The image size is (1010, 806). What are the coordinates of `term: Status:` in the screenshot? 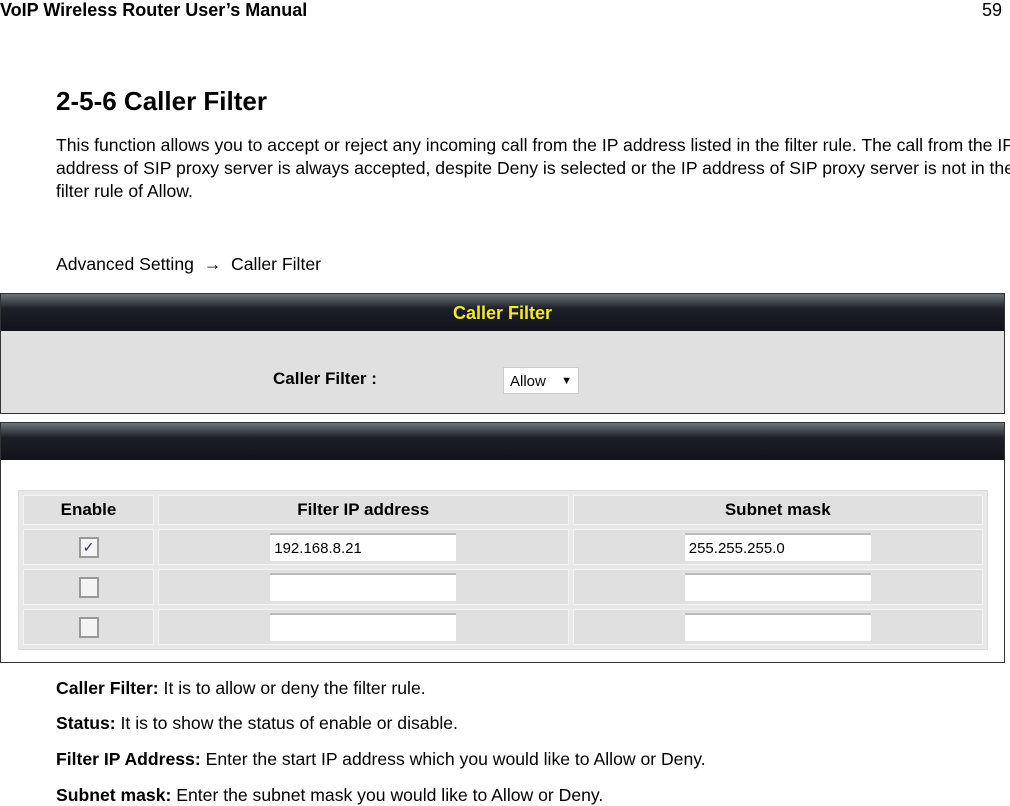 It's located at (86, 723).